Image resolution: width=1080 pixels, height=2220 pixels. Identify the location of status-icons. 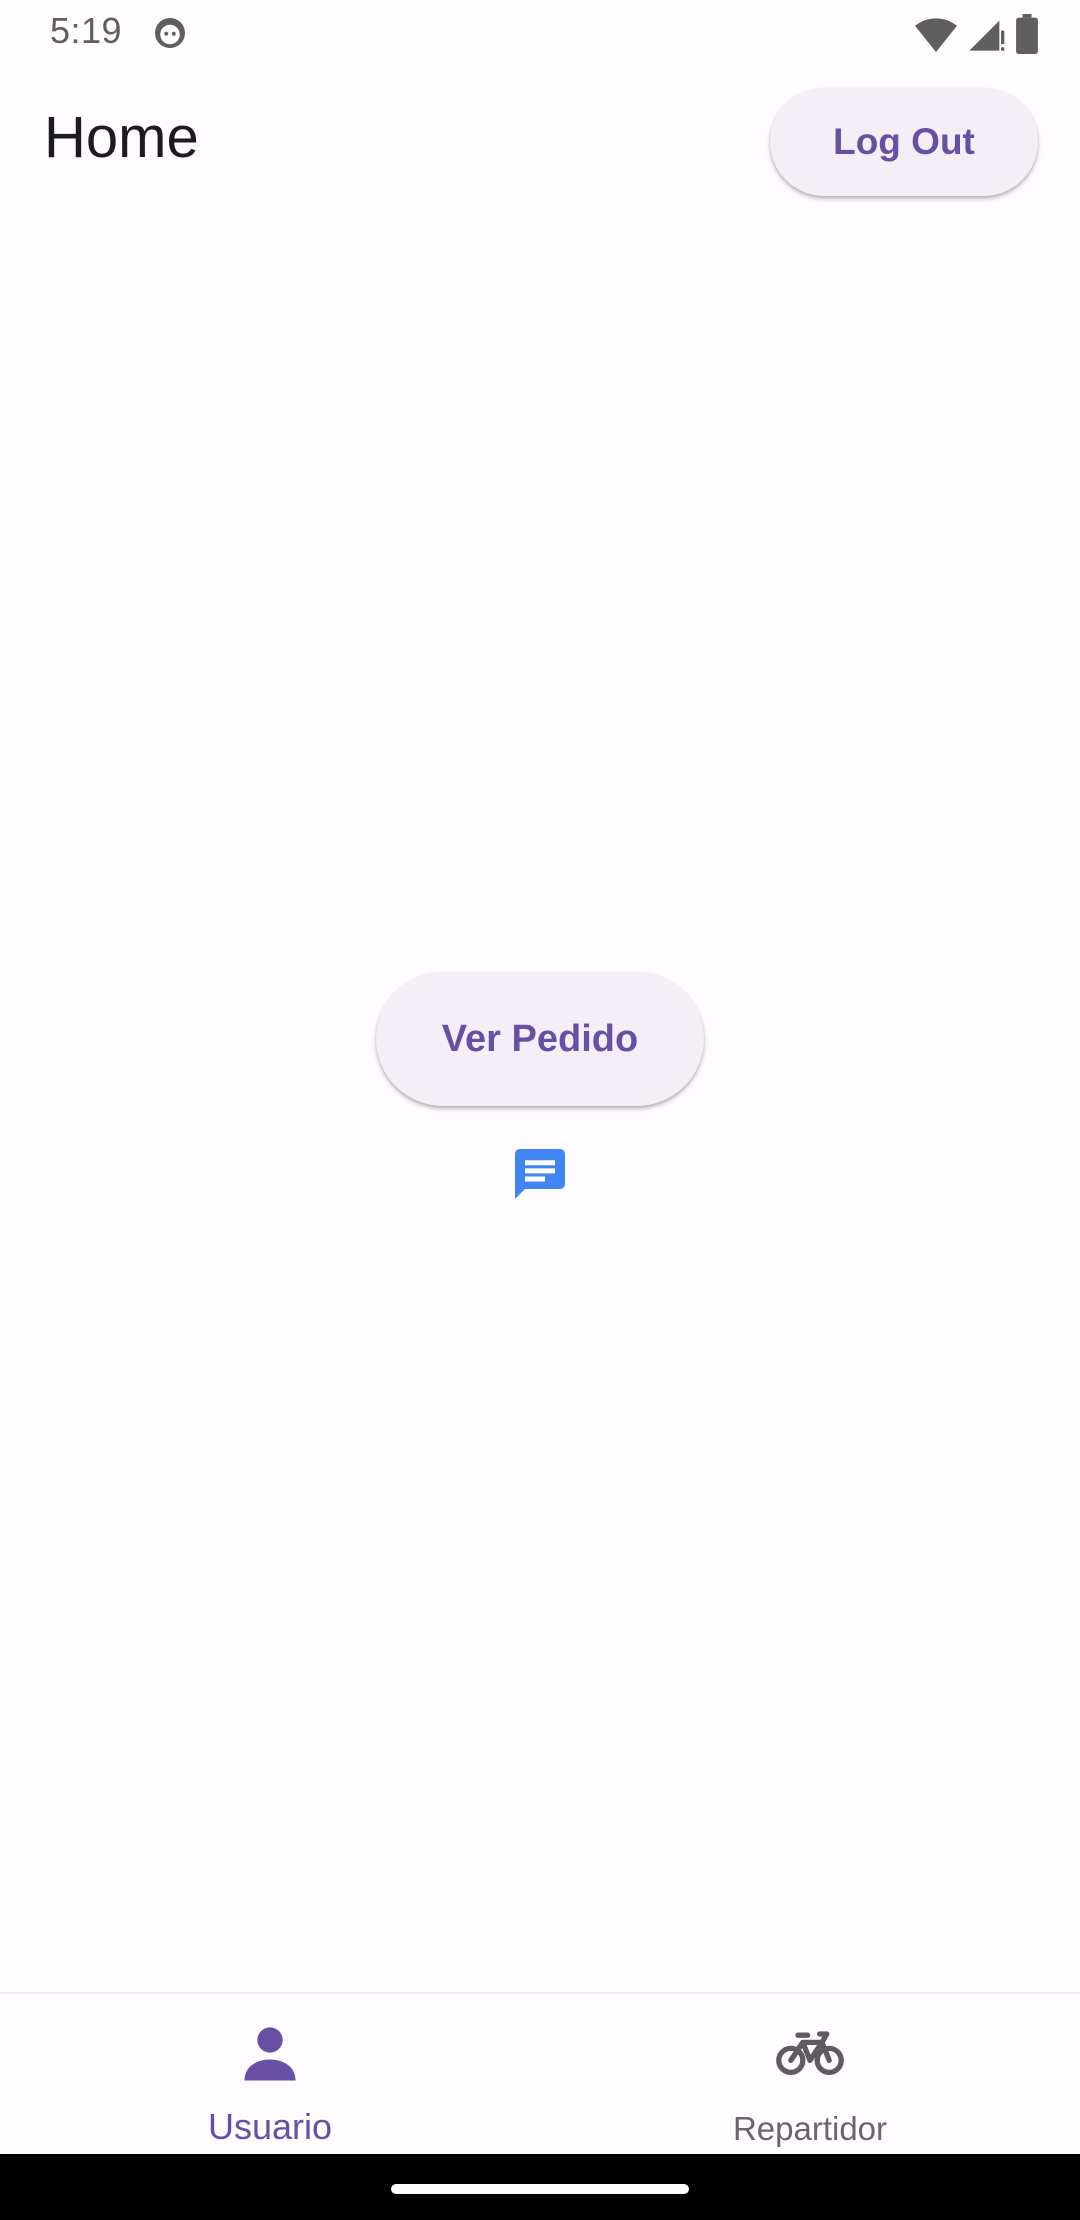
(977, 34).